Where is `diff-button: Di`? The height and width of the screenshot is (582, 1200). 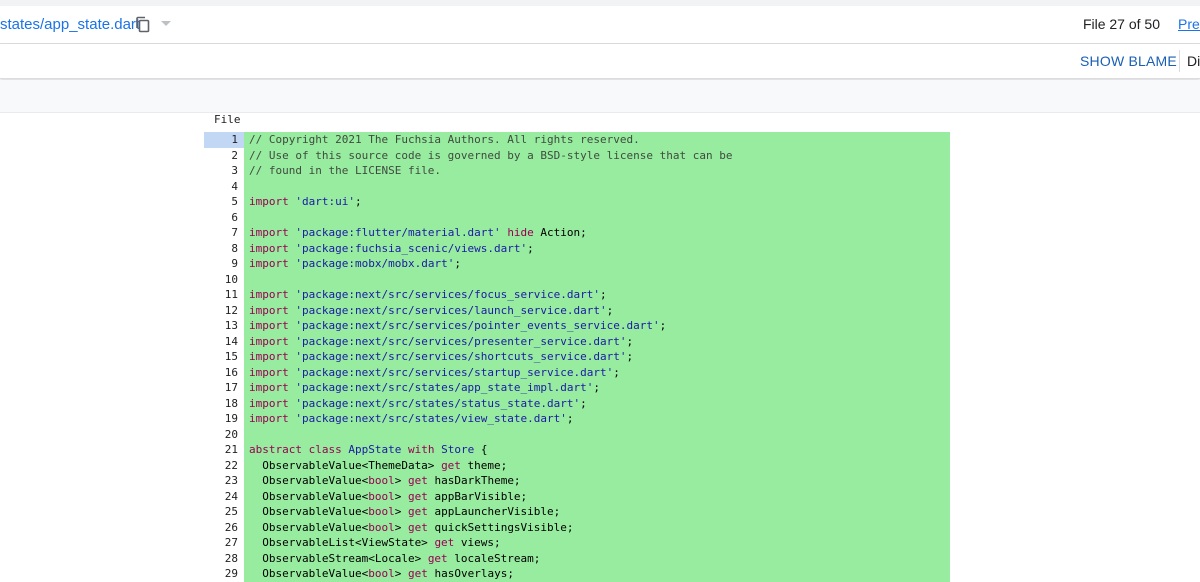 diff-button: Di is located at coordinates (1193, 61).